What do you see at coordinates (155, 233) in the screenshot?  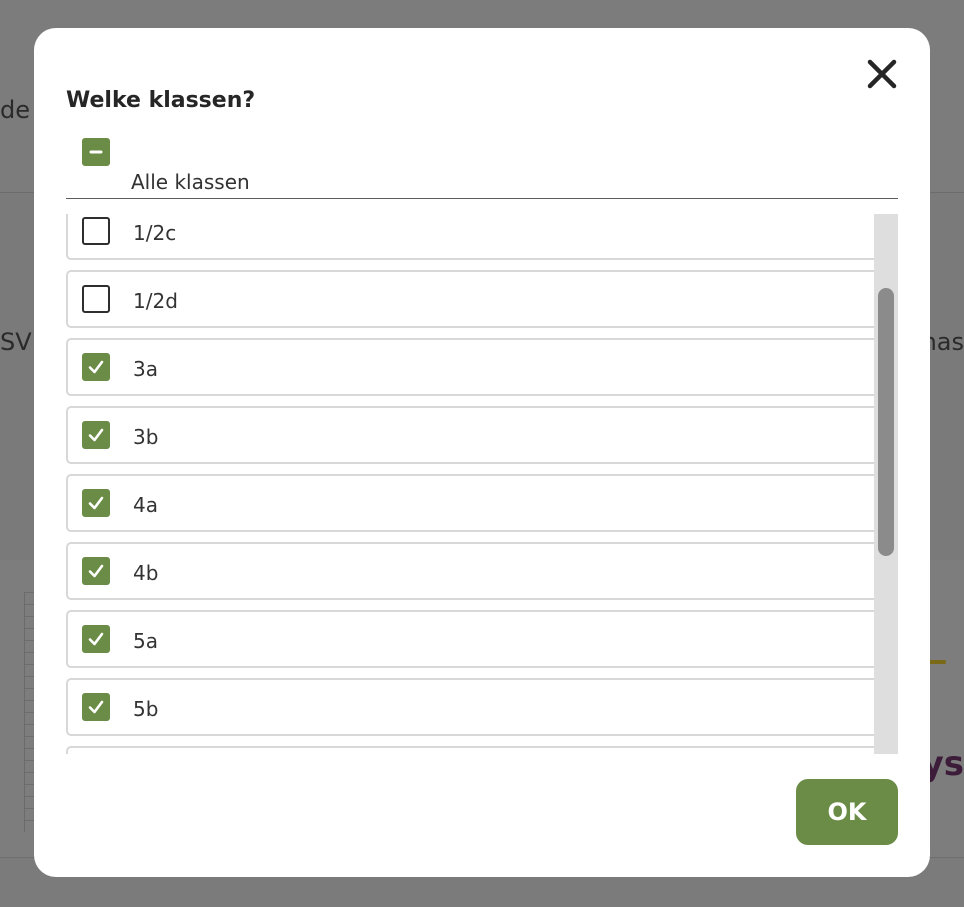 I see `class-label: 1/2c` at bounding box center [155, 233].